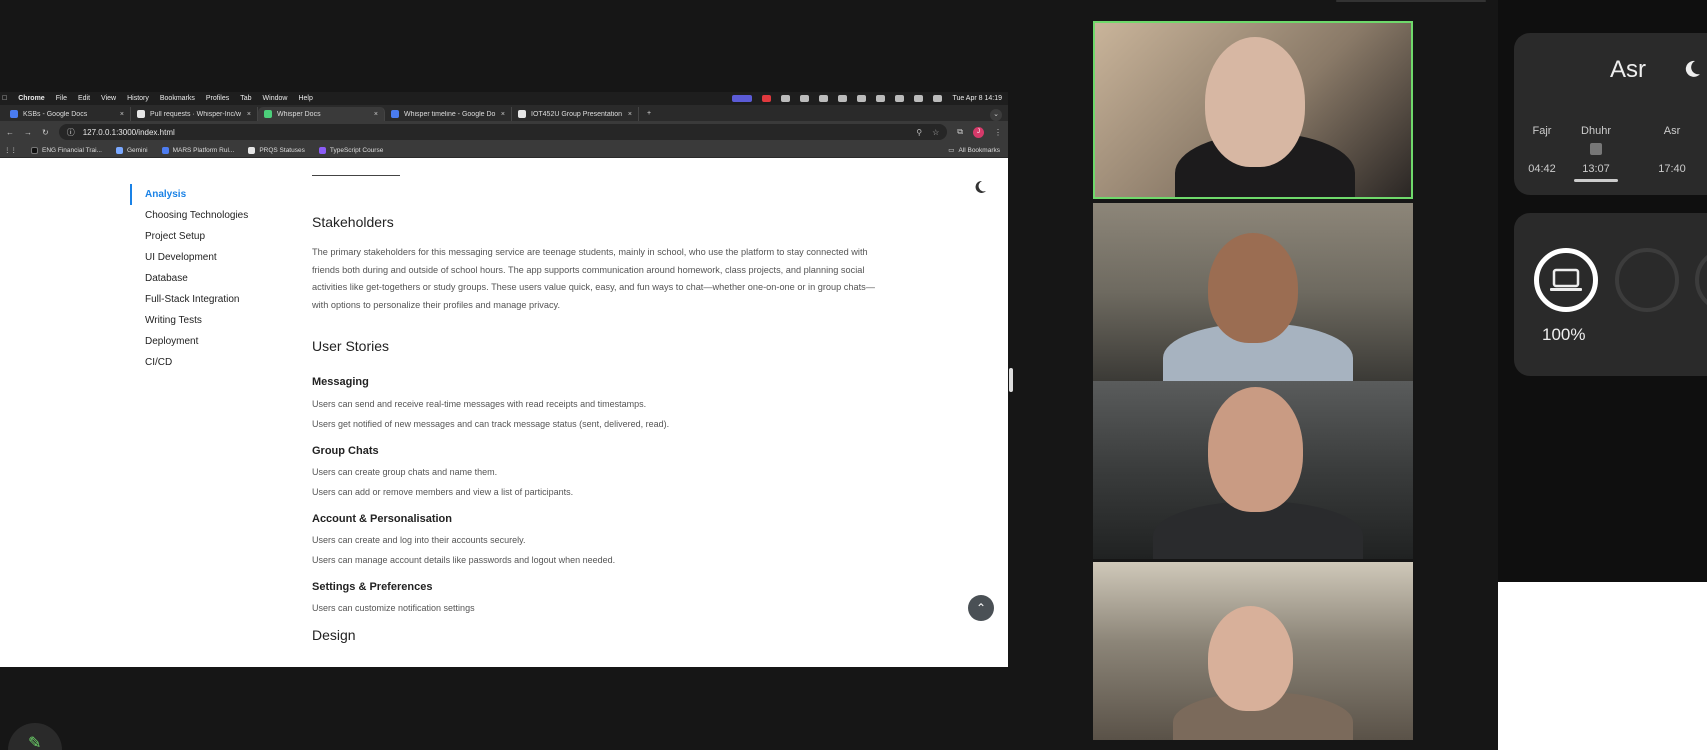 The height and width of the screenshot is (750, 1707). I want to click on extensions-icon: ⧉, so click(960, 132).